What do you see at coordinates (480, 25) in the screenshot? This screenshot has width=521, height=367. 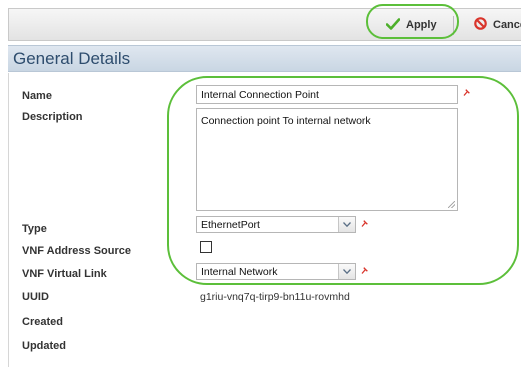 I see `cancel-icon` at bounding box center [480, 25].